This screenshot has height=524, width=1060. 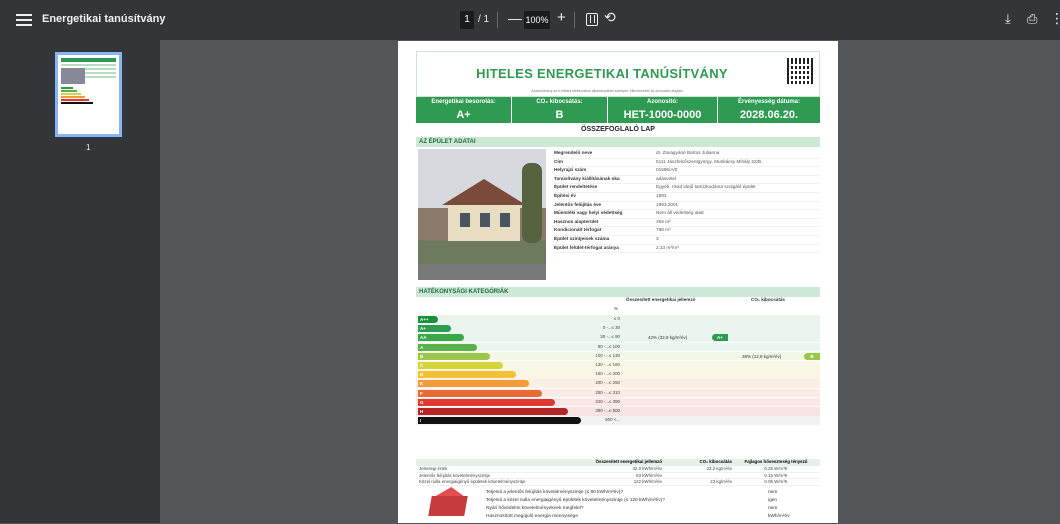 I want to click on band-bar: A+, so click(x=434, y=329).